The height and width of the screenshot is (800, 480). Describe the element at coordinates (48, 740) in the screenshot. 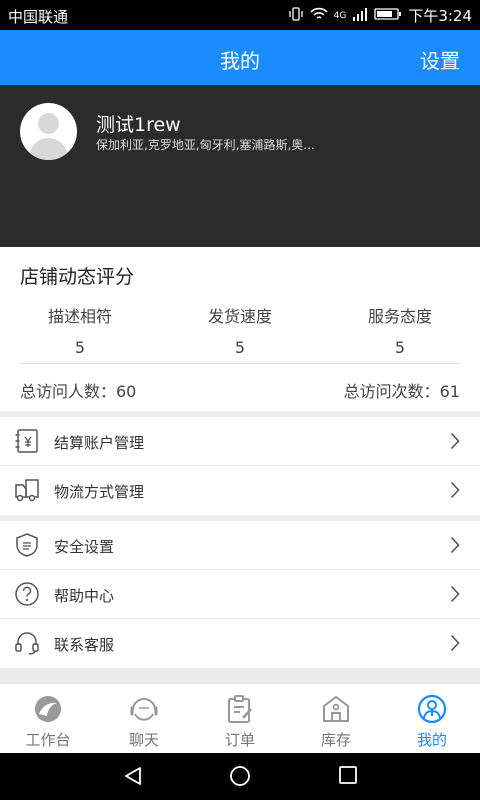

I see `tab-label: 工作台` at that location.